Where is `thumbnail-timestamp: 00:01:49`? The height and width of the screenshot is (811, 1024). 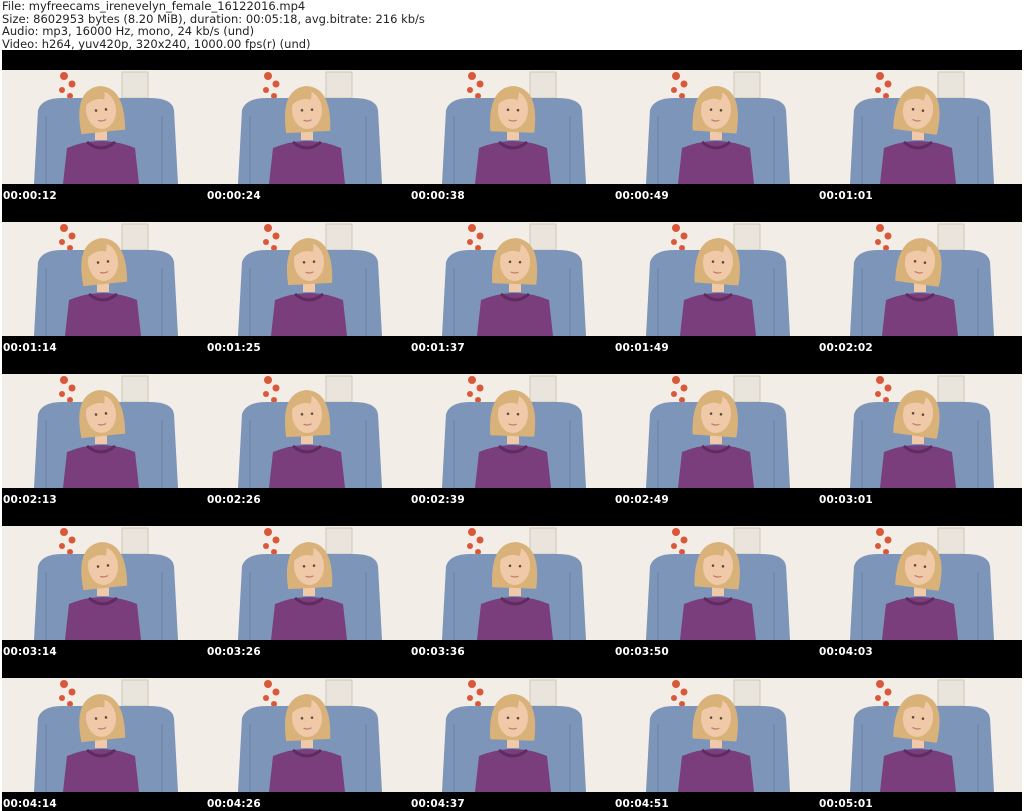
thumbnail-timestamp: 00:01:49 is located at coordinates (642, 348).